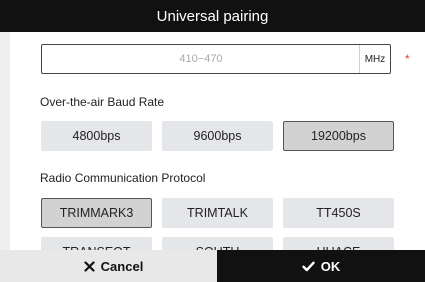 The image size is (425, 282). Describe the element at coordinates (217, 136) in the screenshot. I see `baud-option-9600: 9600bps` at that location.